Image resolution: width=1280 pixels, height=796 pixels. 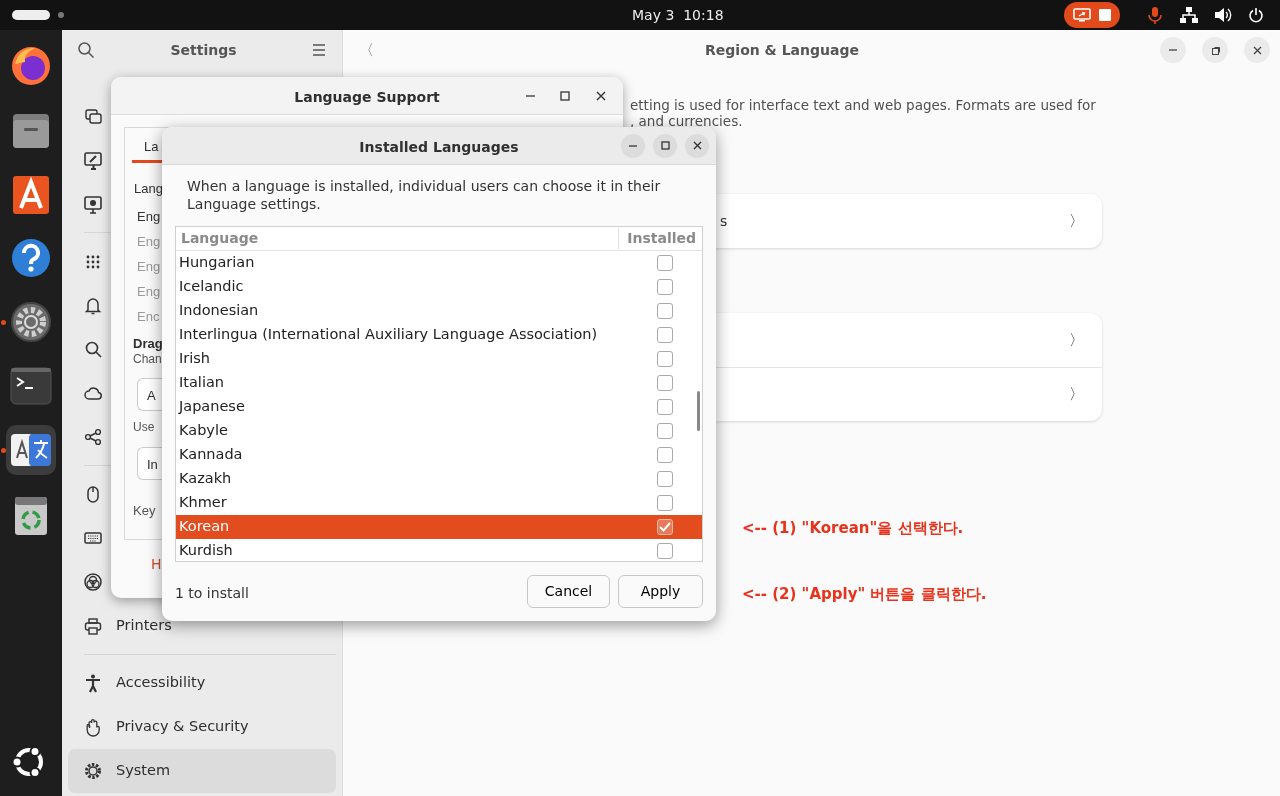 I want to click on multitasking-icon, so click(x=93, y=116).